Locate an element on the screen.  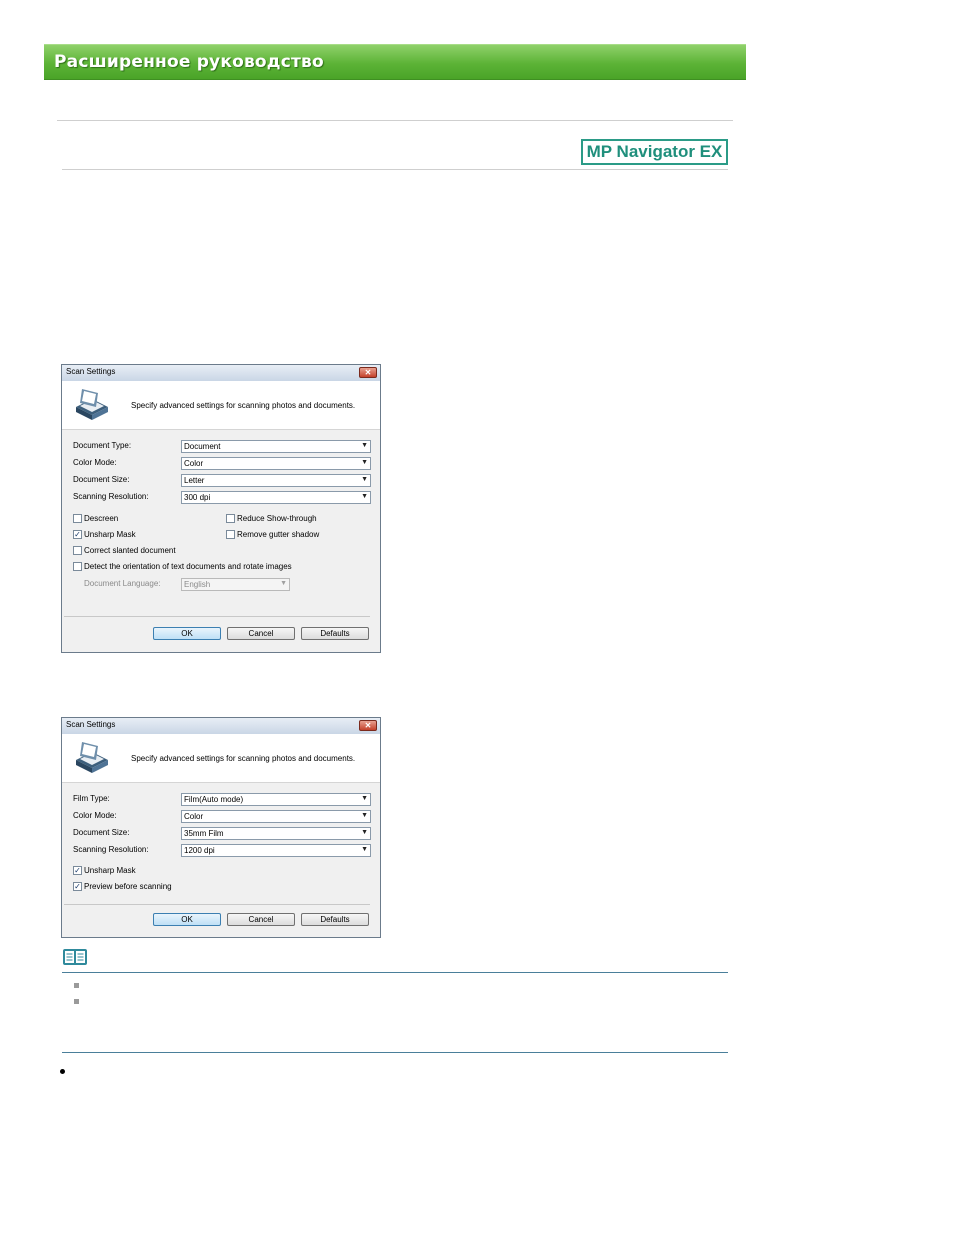
scanning-resolution-select: 1200 dpi ▼ is located at coordinates (276, 850).